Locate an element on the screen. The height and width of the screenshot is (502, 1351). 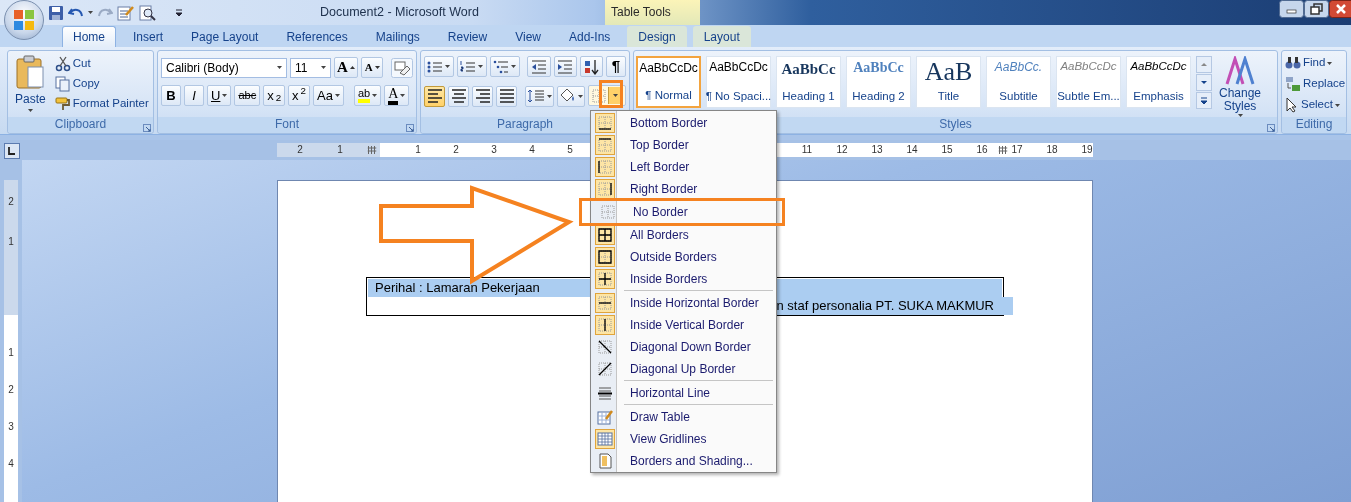
ruler-number: 11 is located at coordinates (807, 150).